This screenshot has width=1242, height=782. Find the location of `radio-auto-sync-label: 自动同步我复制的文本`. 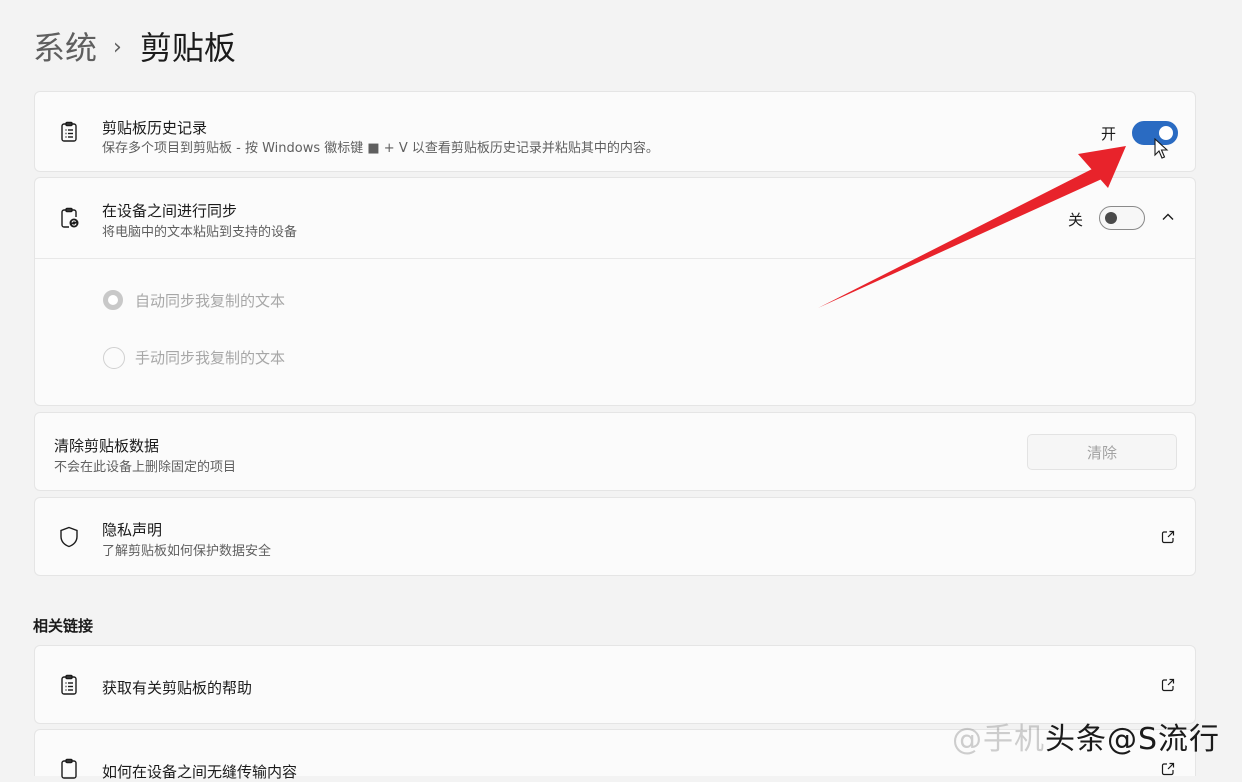

radio-auto-sync-label: 自动同步我复制的文本 is located at coordinates (210, 301).